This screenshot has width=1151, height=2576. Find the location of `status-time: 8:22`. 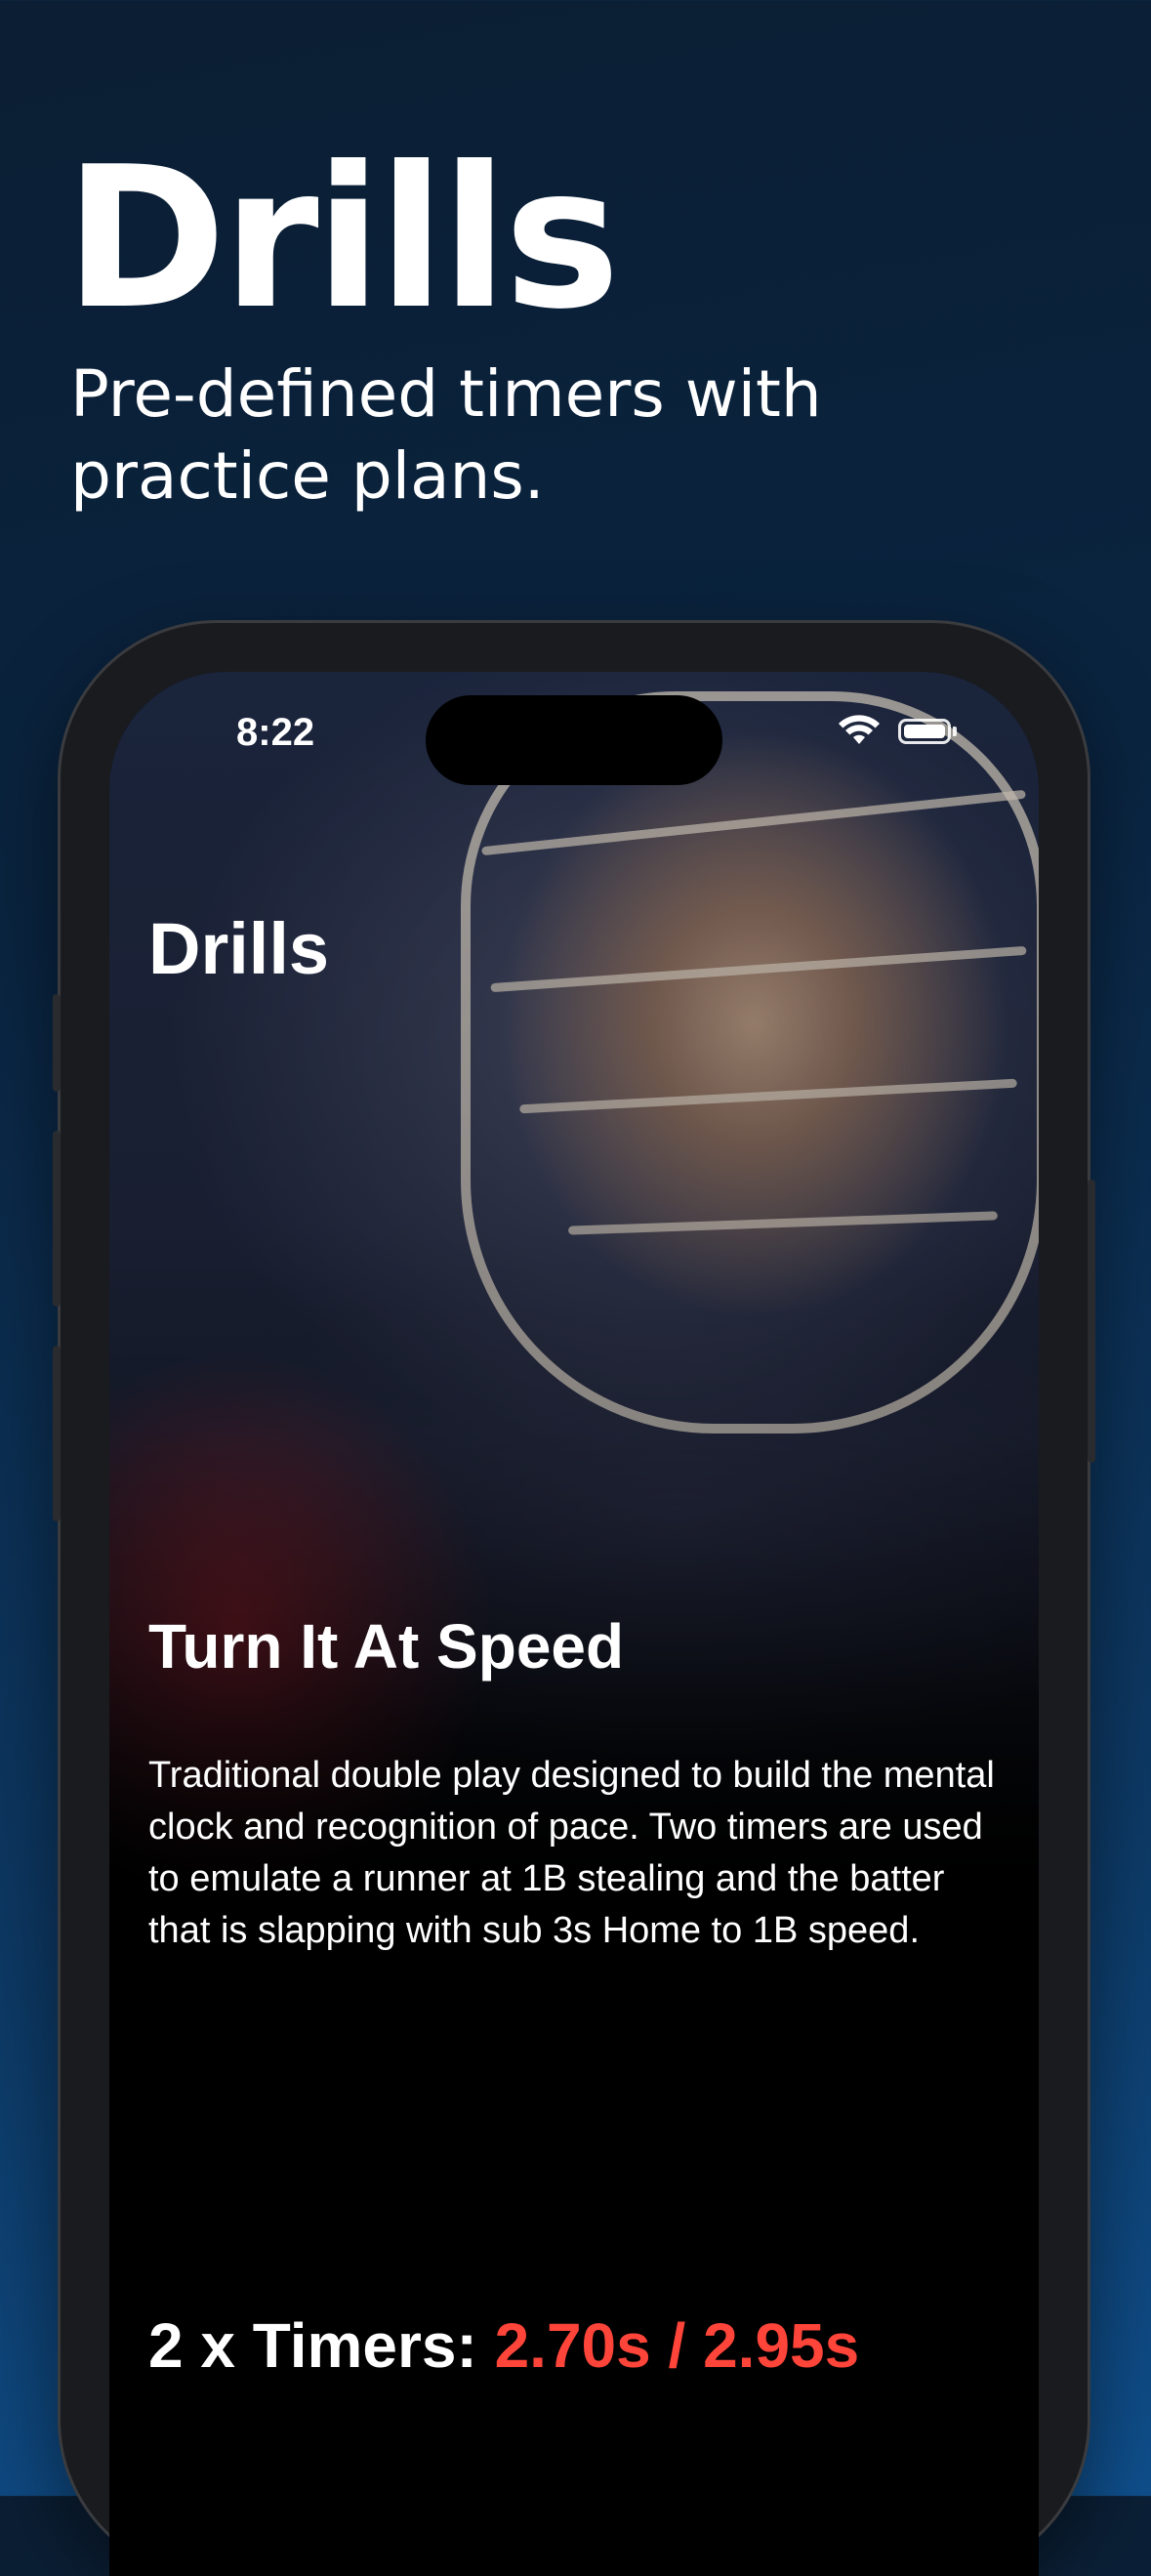

status-time: 8:22 is located at coordinates (275, 733).